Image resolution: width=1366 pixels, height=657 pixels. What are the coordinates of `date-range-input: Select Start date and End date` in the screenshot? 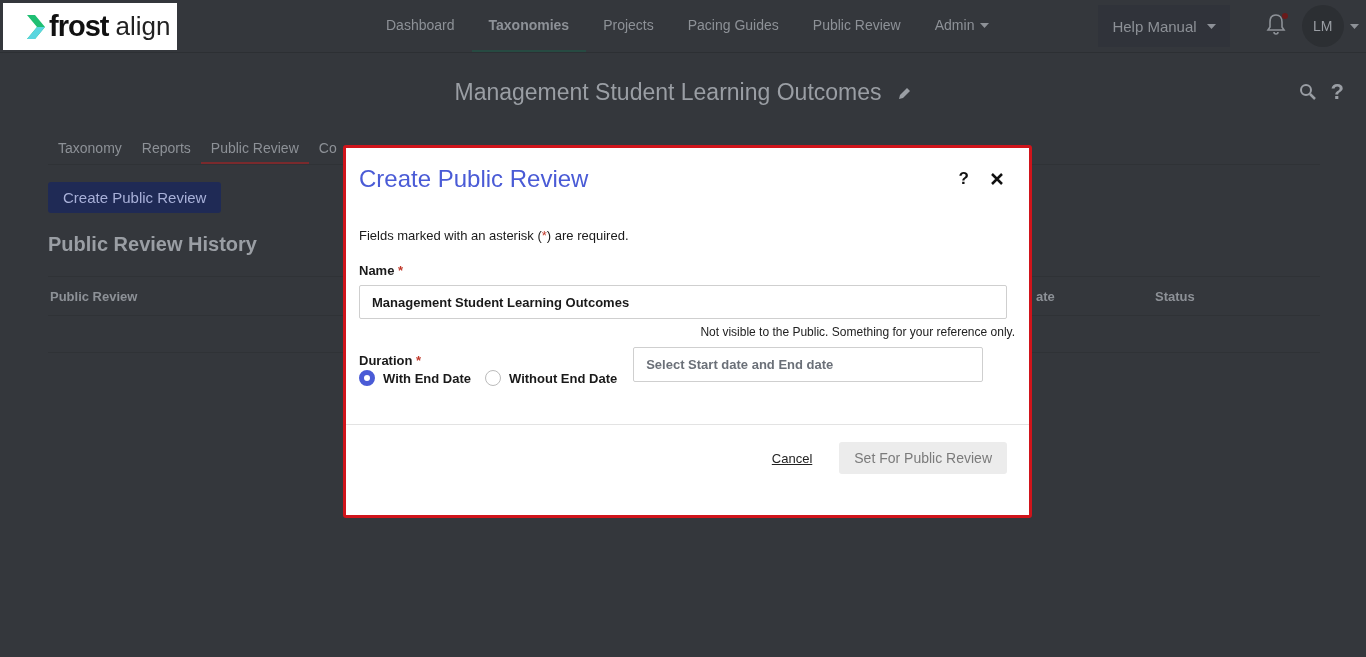 It's located at (808, 364).